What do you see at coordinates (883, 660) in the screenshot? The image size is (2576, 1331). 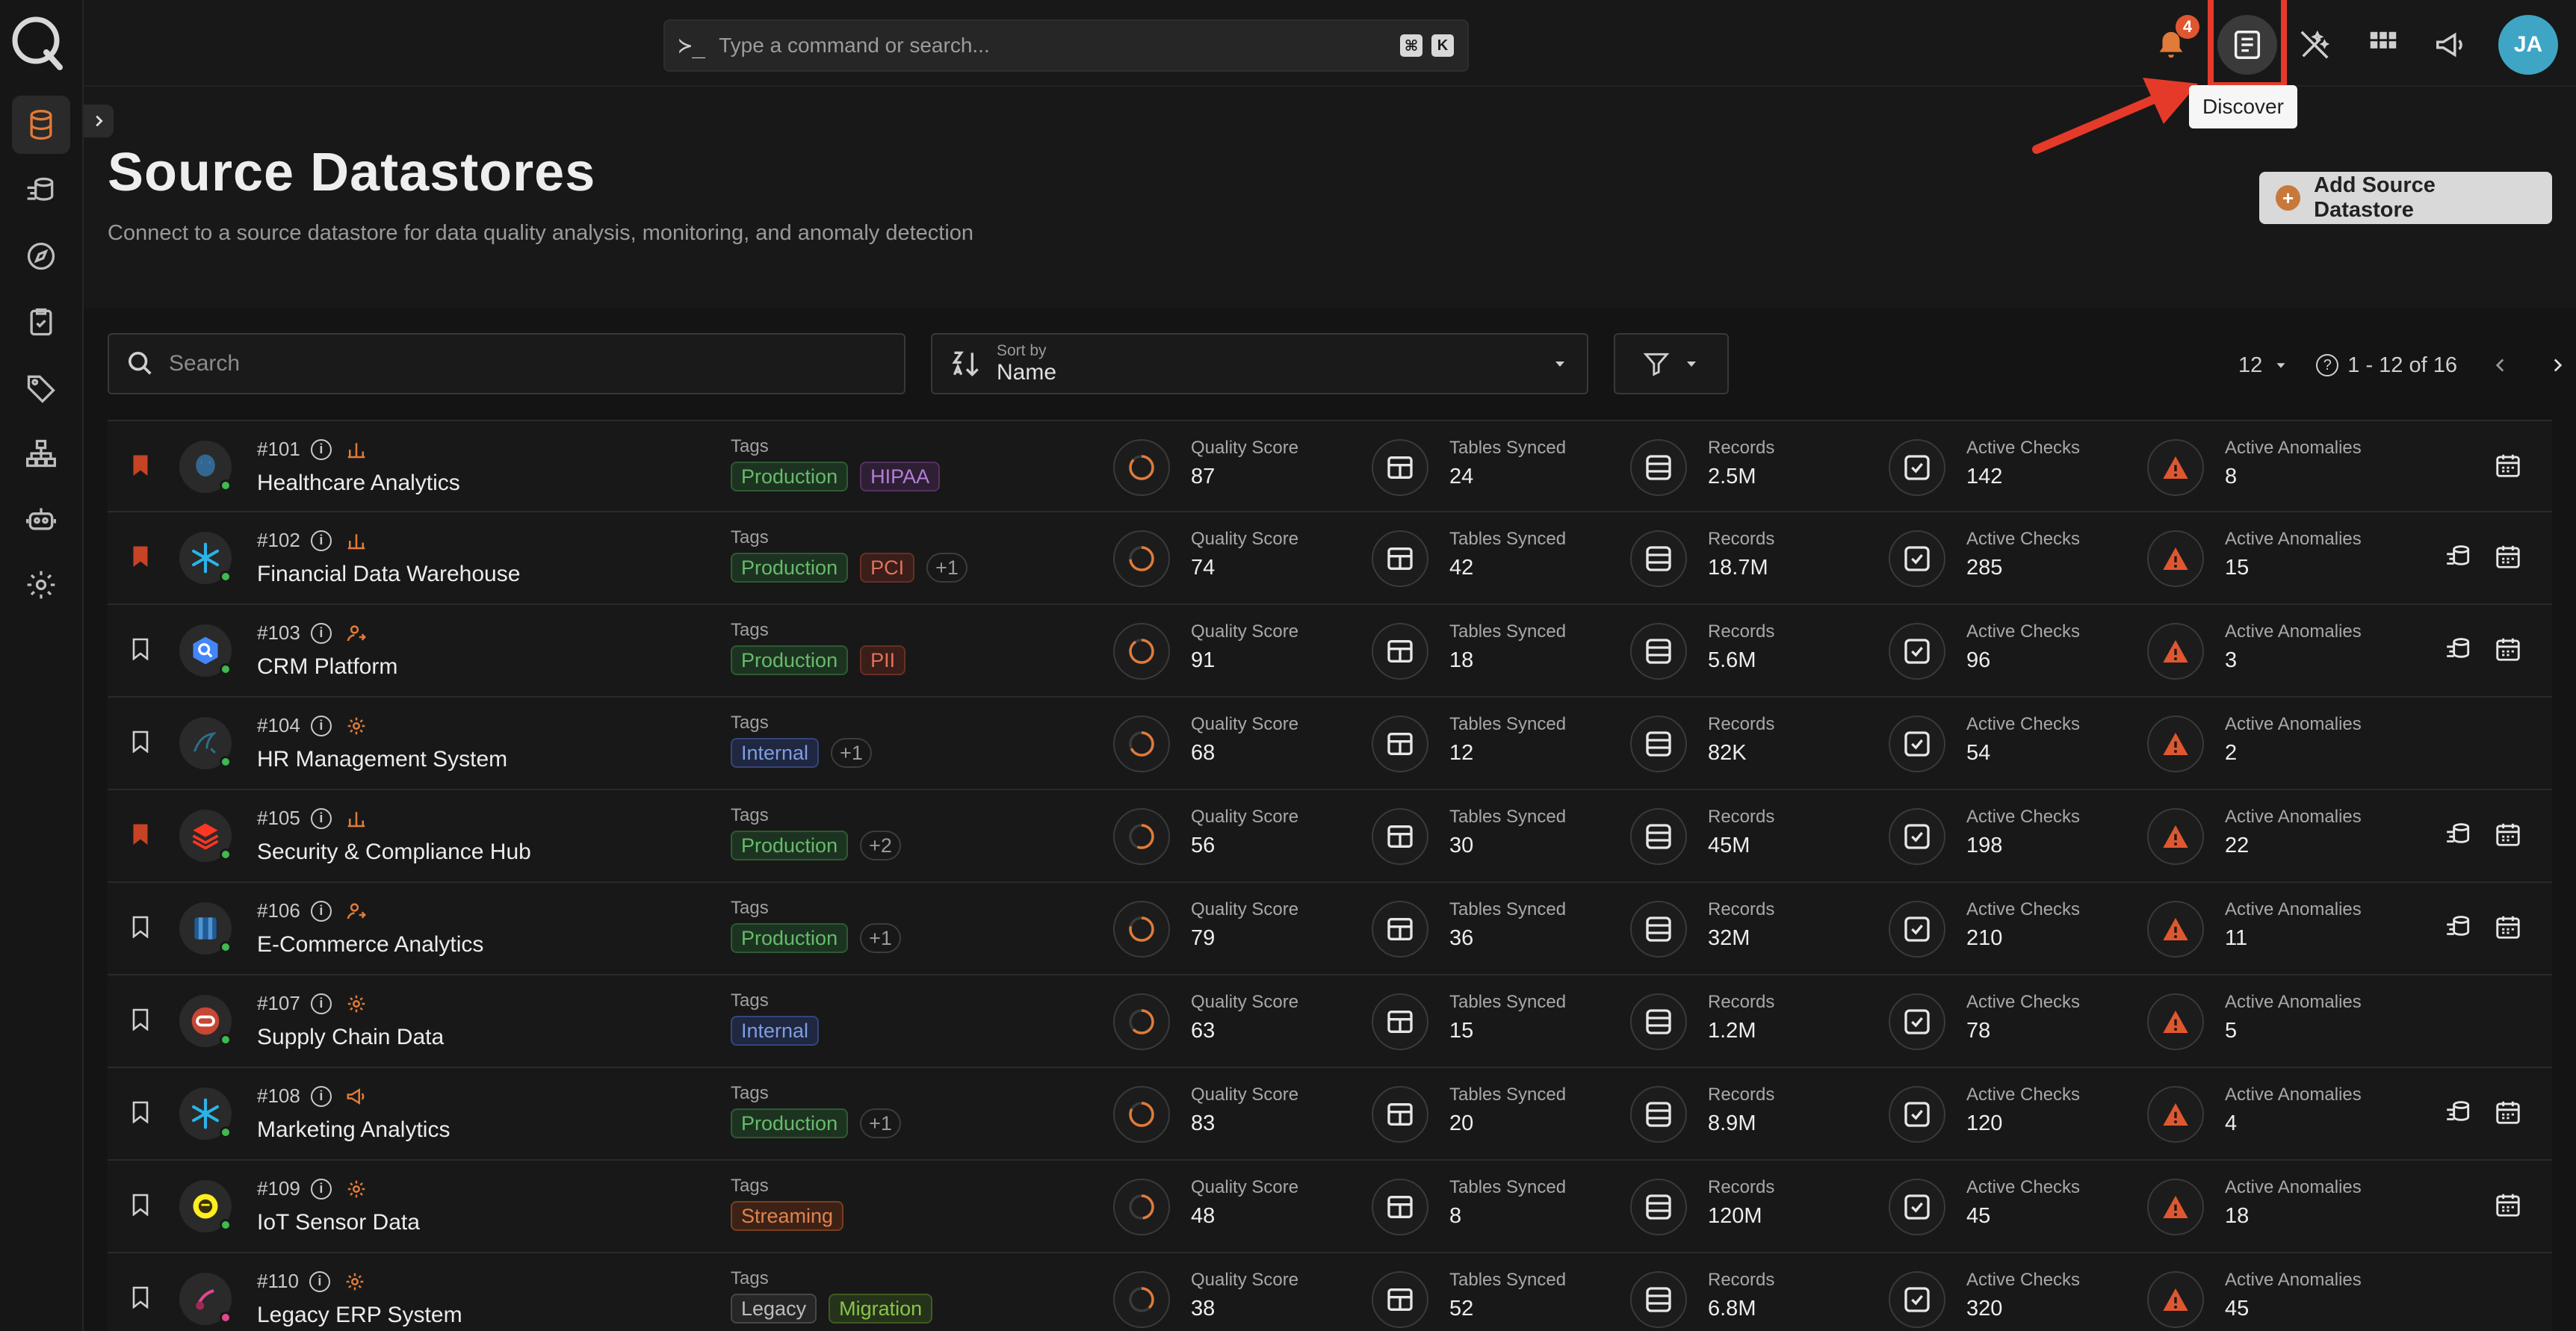 I see `tag-chip: PII` at bounding box center [883, 660].